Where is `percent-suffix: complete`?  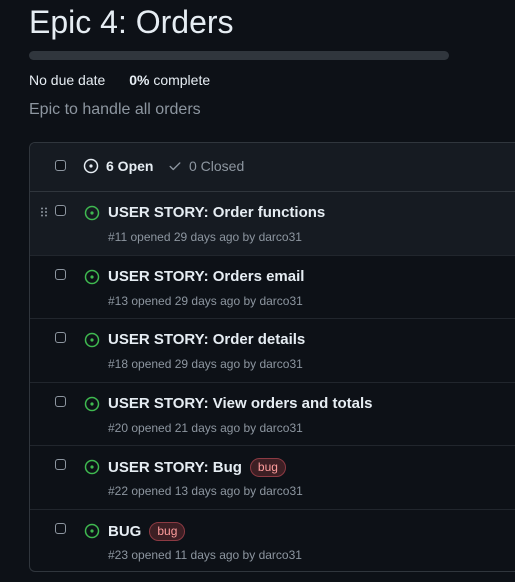
percent-suffix: complete is located at coordinates (182, 80).